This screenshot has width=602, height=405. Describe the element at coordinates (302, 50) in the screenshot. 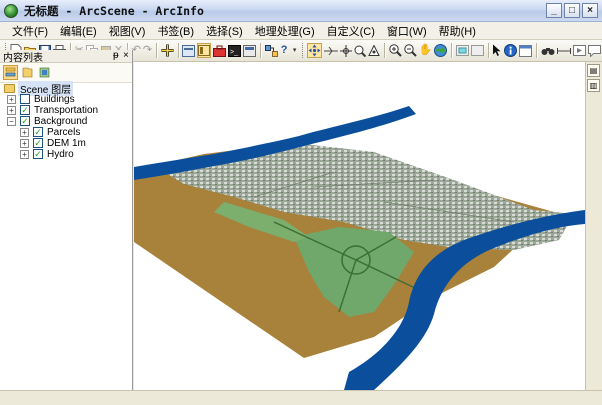

I see `toolbar-grip` at that location.